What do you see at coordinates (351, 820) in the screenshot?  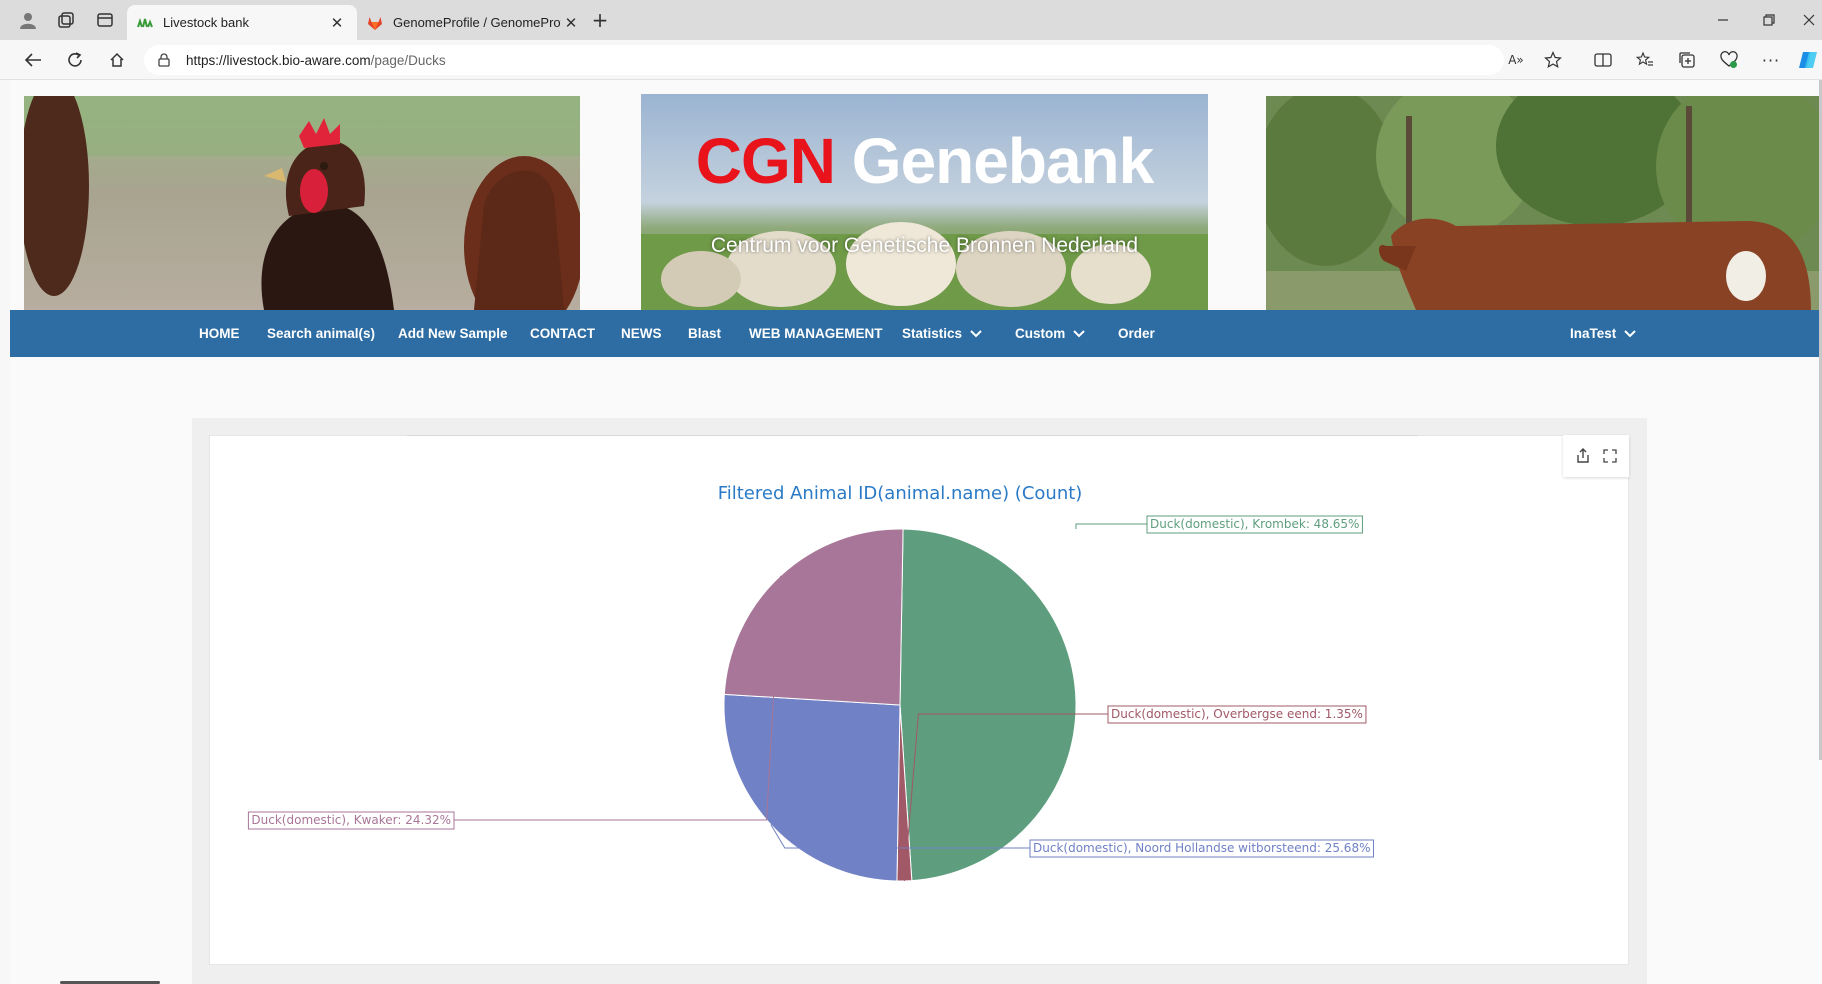 I see `pie-label: Duck(domestic), Kwaker: 24.32%` at bounding box center [351, 820].